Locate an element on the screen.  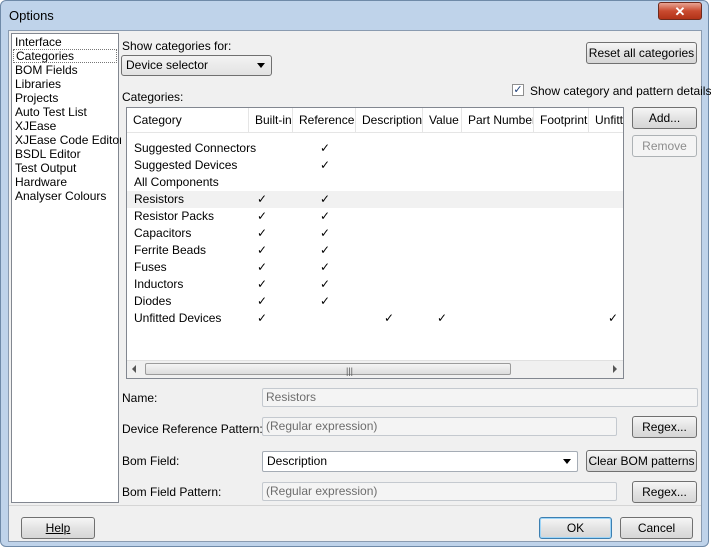
col-unfitted: Unfitted is located at coordinates (606, 120).